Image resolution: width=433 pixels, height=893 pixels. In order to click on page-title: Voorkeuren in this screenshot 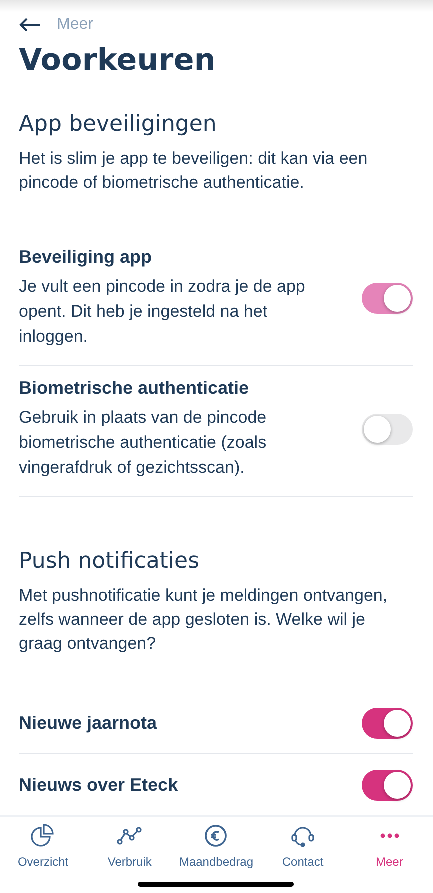, I will do `click(118, 60)`.